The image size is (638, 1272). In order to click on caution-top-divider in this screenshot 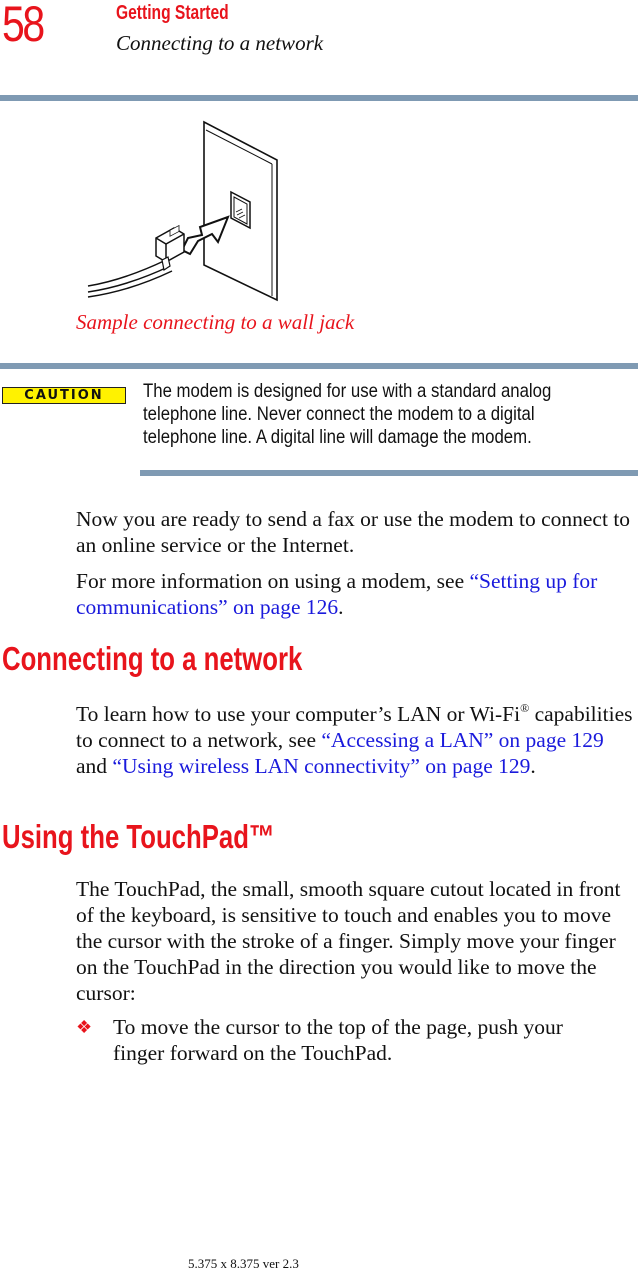, I will do `click(319, 366)`.